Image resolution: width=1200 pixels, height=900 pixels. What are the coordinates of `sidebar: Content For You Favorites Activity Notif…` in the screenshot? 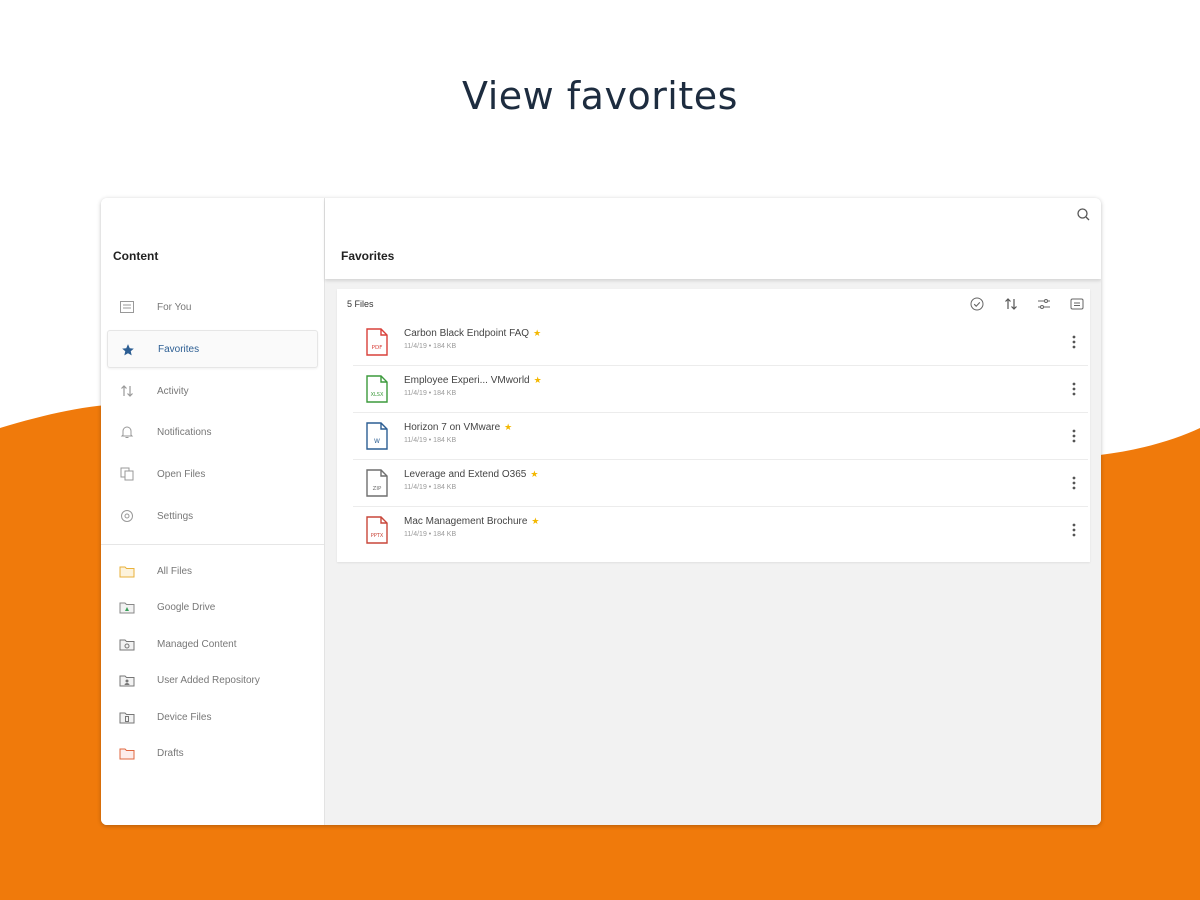 It's located at (213, 511).